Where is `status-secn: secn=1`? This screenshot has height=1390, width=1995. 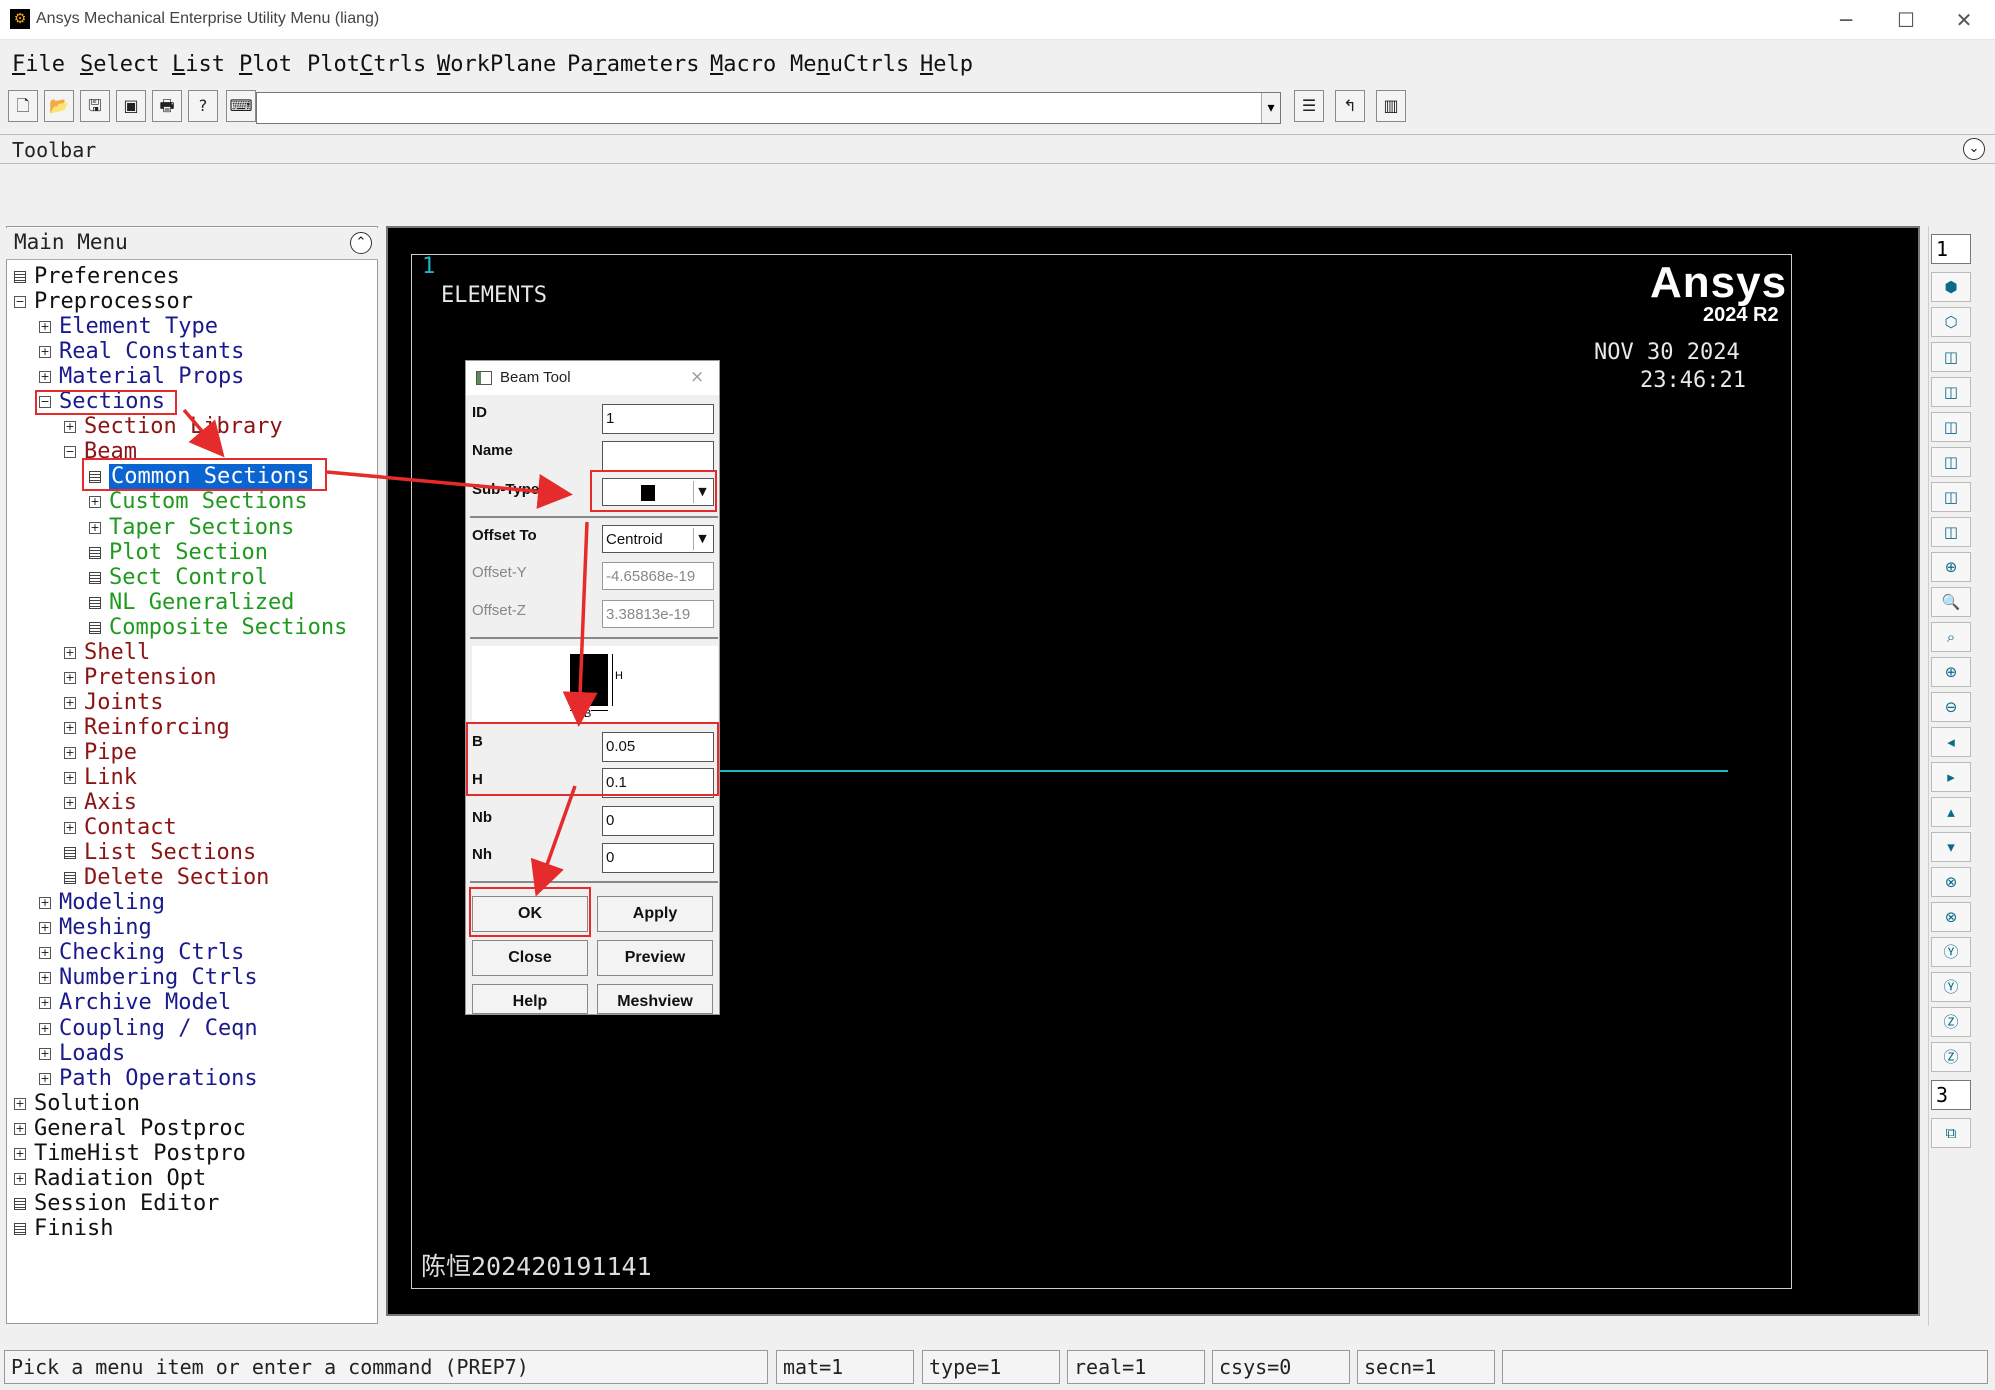 status-secn: secn=1 is located at coordinates (1426, 1367).